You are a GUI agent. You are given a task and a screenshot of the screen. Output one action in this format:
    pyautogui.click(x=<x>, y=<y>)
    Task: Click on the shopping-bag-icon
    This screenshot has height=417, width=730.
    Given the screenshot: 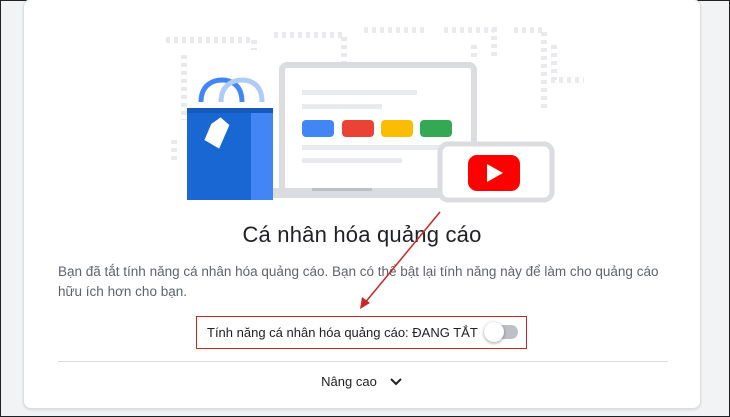 What is the action you would take?
    pyautogui.click(x=230, y=138)
    